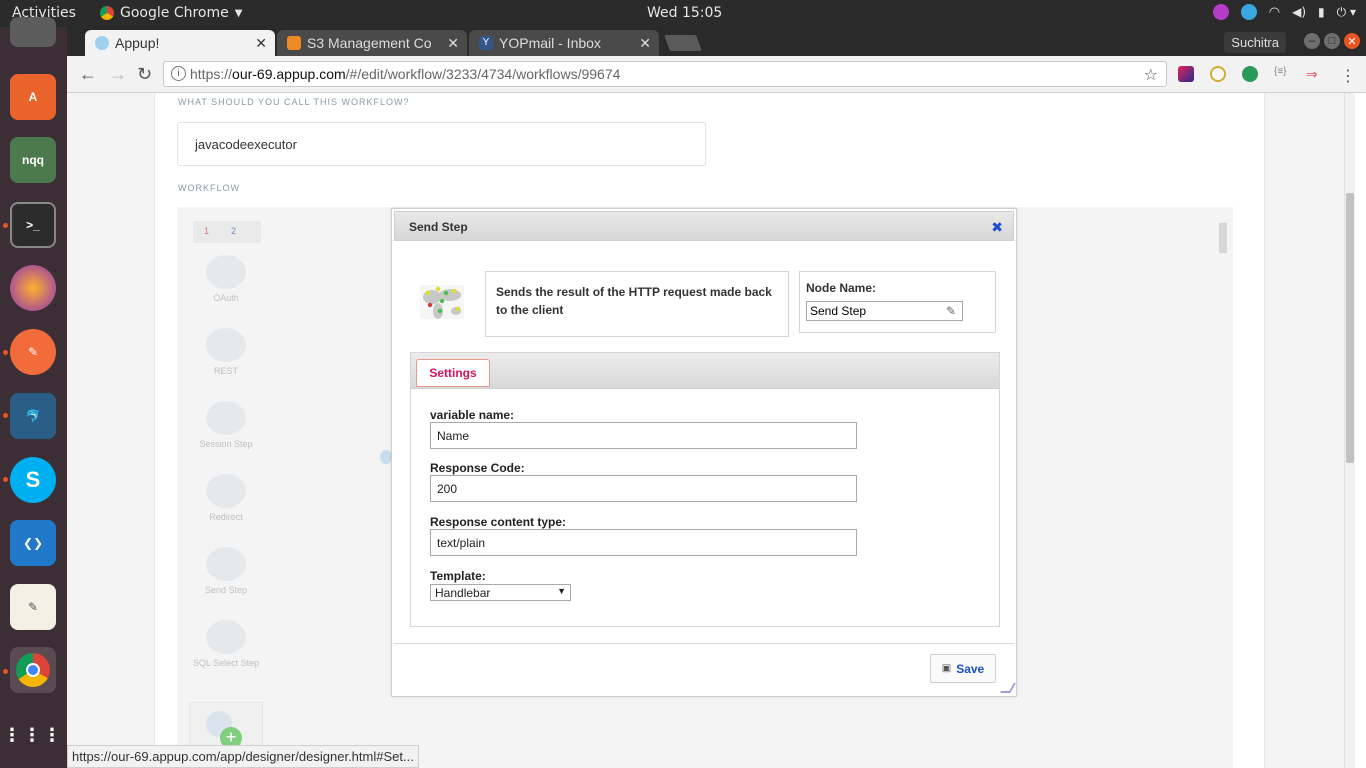  I want to click on skype-tray-icon, so click(1248, 12).